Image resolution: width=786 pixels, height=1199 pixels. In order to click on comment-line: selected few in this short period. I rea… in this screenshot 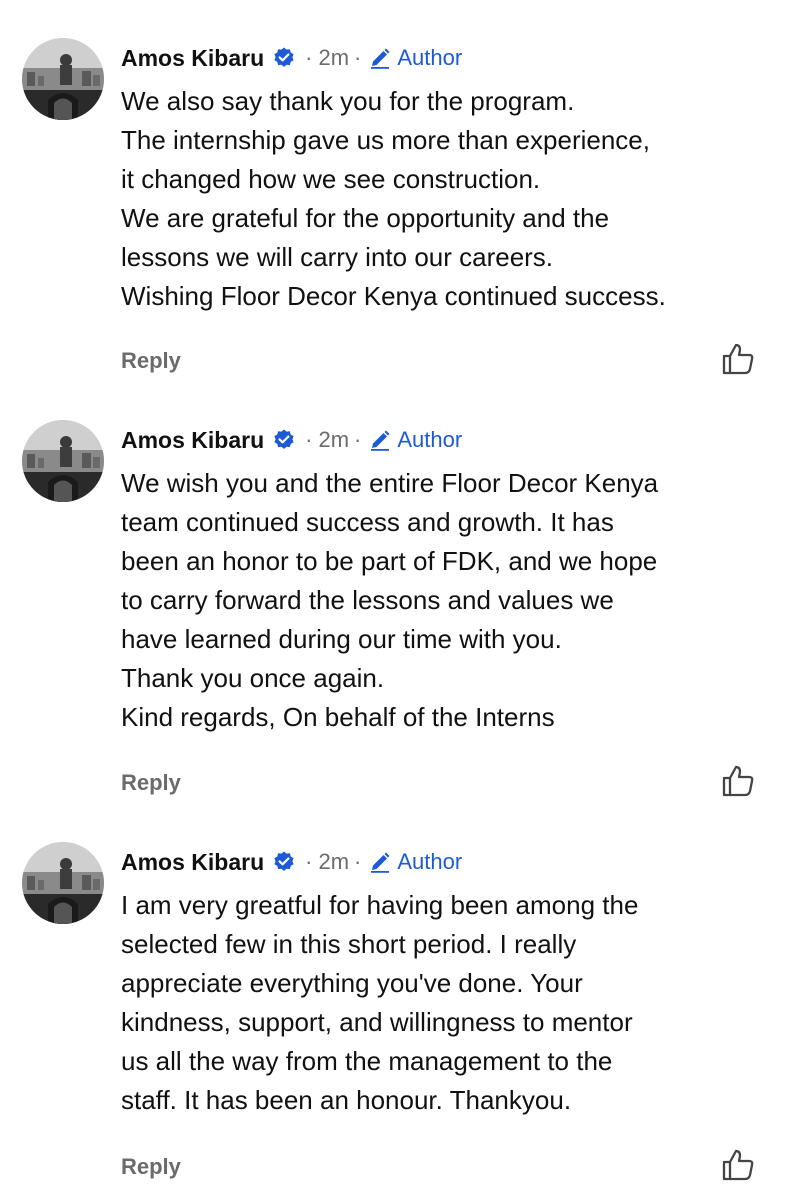, I will do `click(349, 944)`.